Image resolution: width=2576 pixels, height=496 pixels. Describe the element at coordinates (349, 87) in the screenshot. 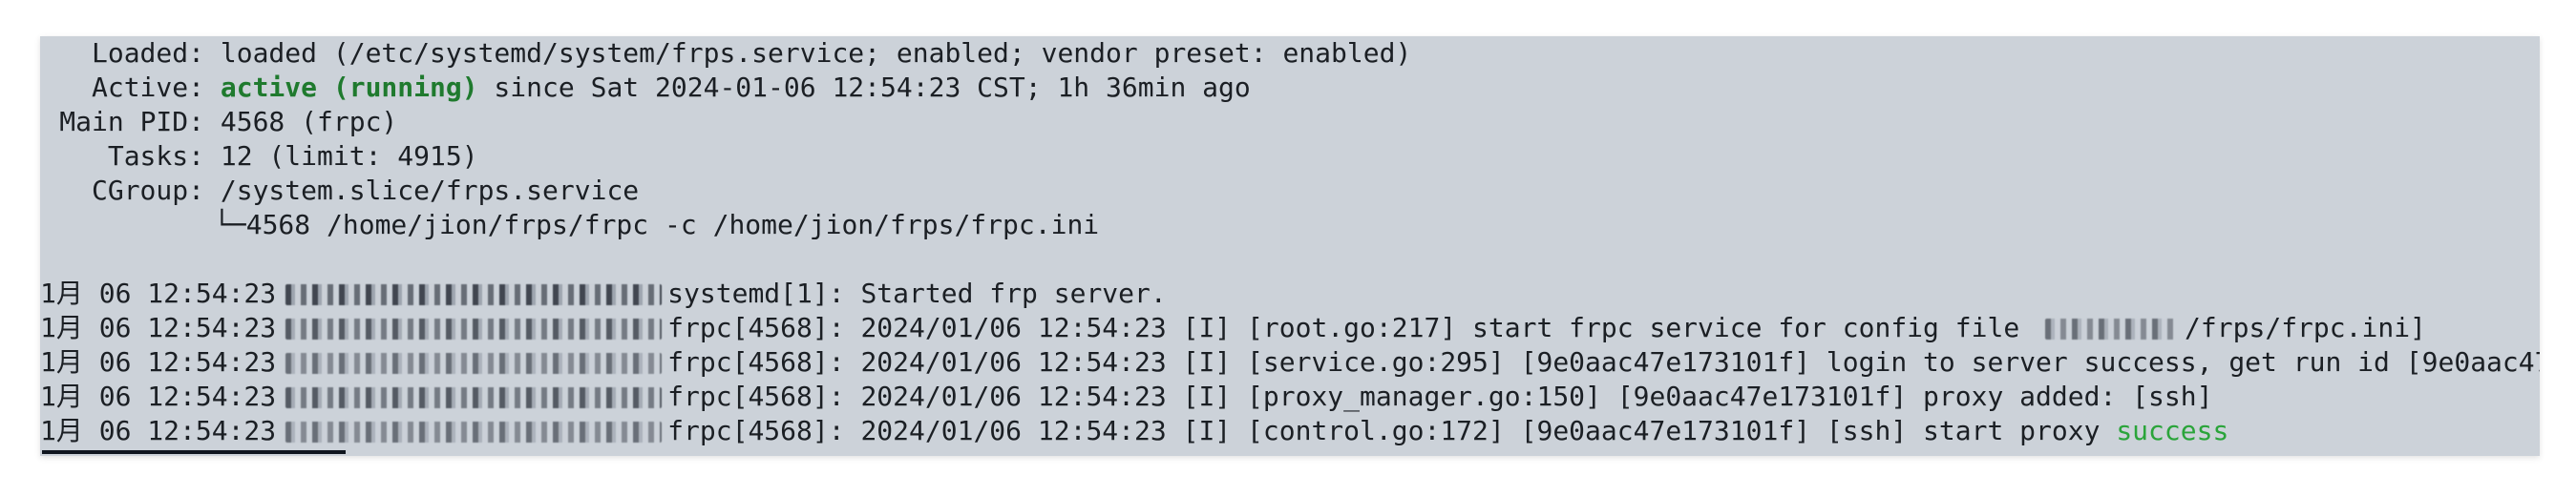

I see `active-state-badge: active (running)` at that location.